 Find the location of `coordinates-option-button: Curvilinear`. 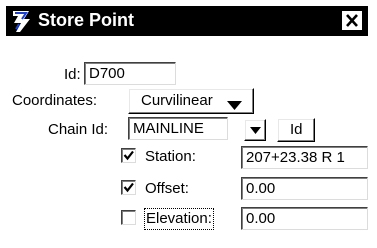

coordinates-option-button: Curvilinear is located at coordinates (191, 101).